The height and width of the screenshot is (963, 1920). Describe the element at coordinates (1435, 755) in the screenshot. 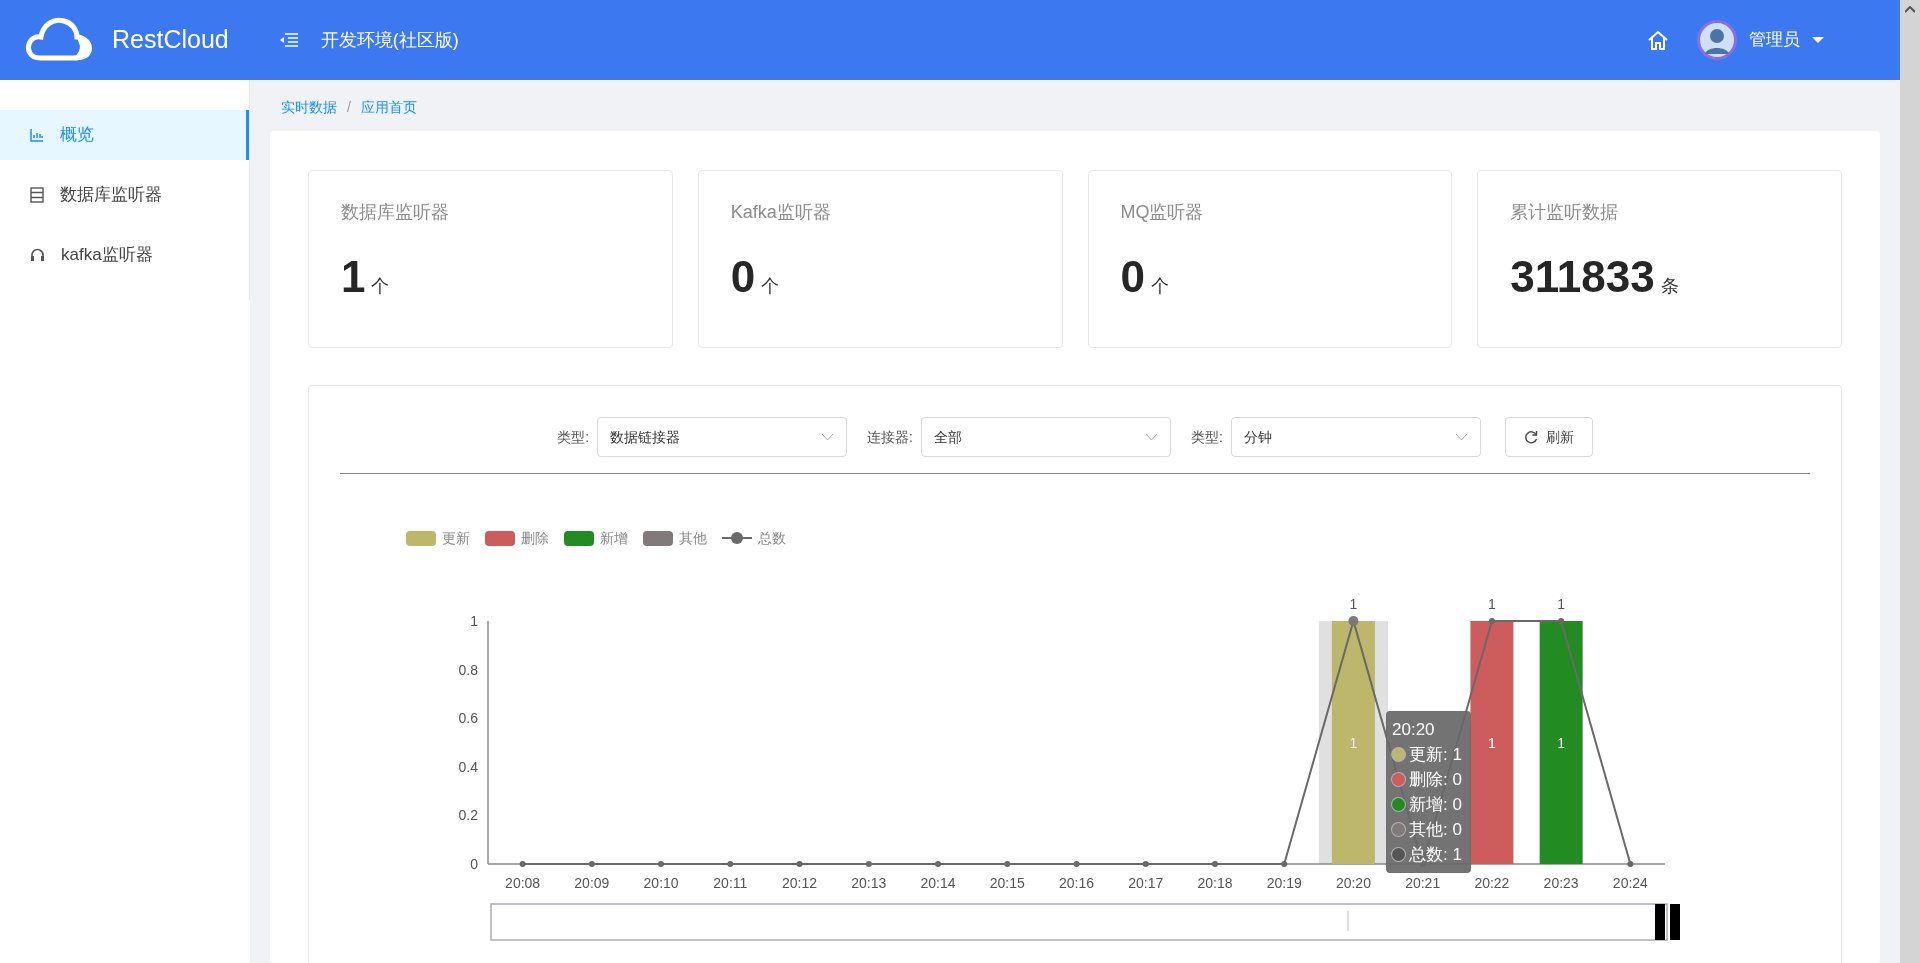

I see `tooltip-row-text: 更新: 1` at that location.